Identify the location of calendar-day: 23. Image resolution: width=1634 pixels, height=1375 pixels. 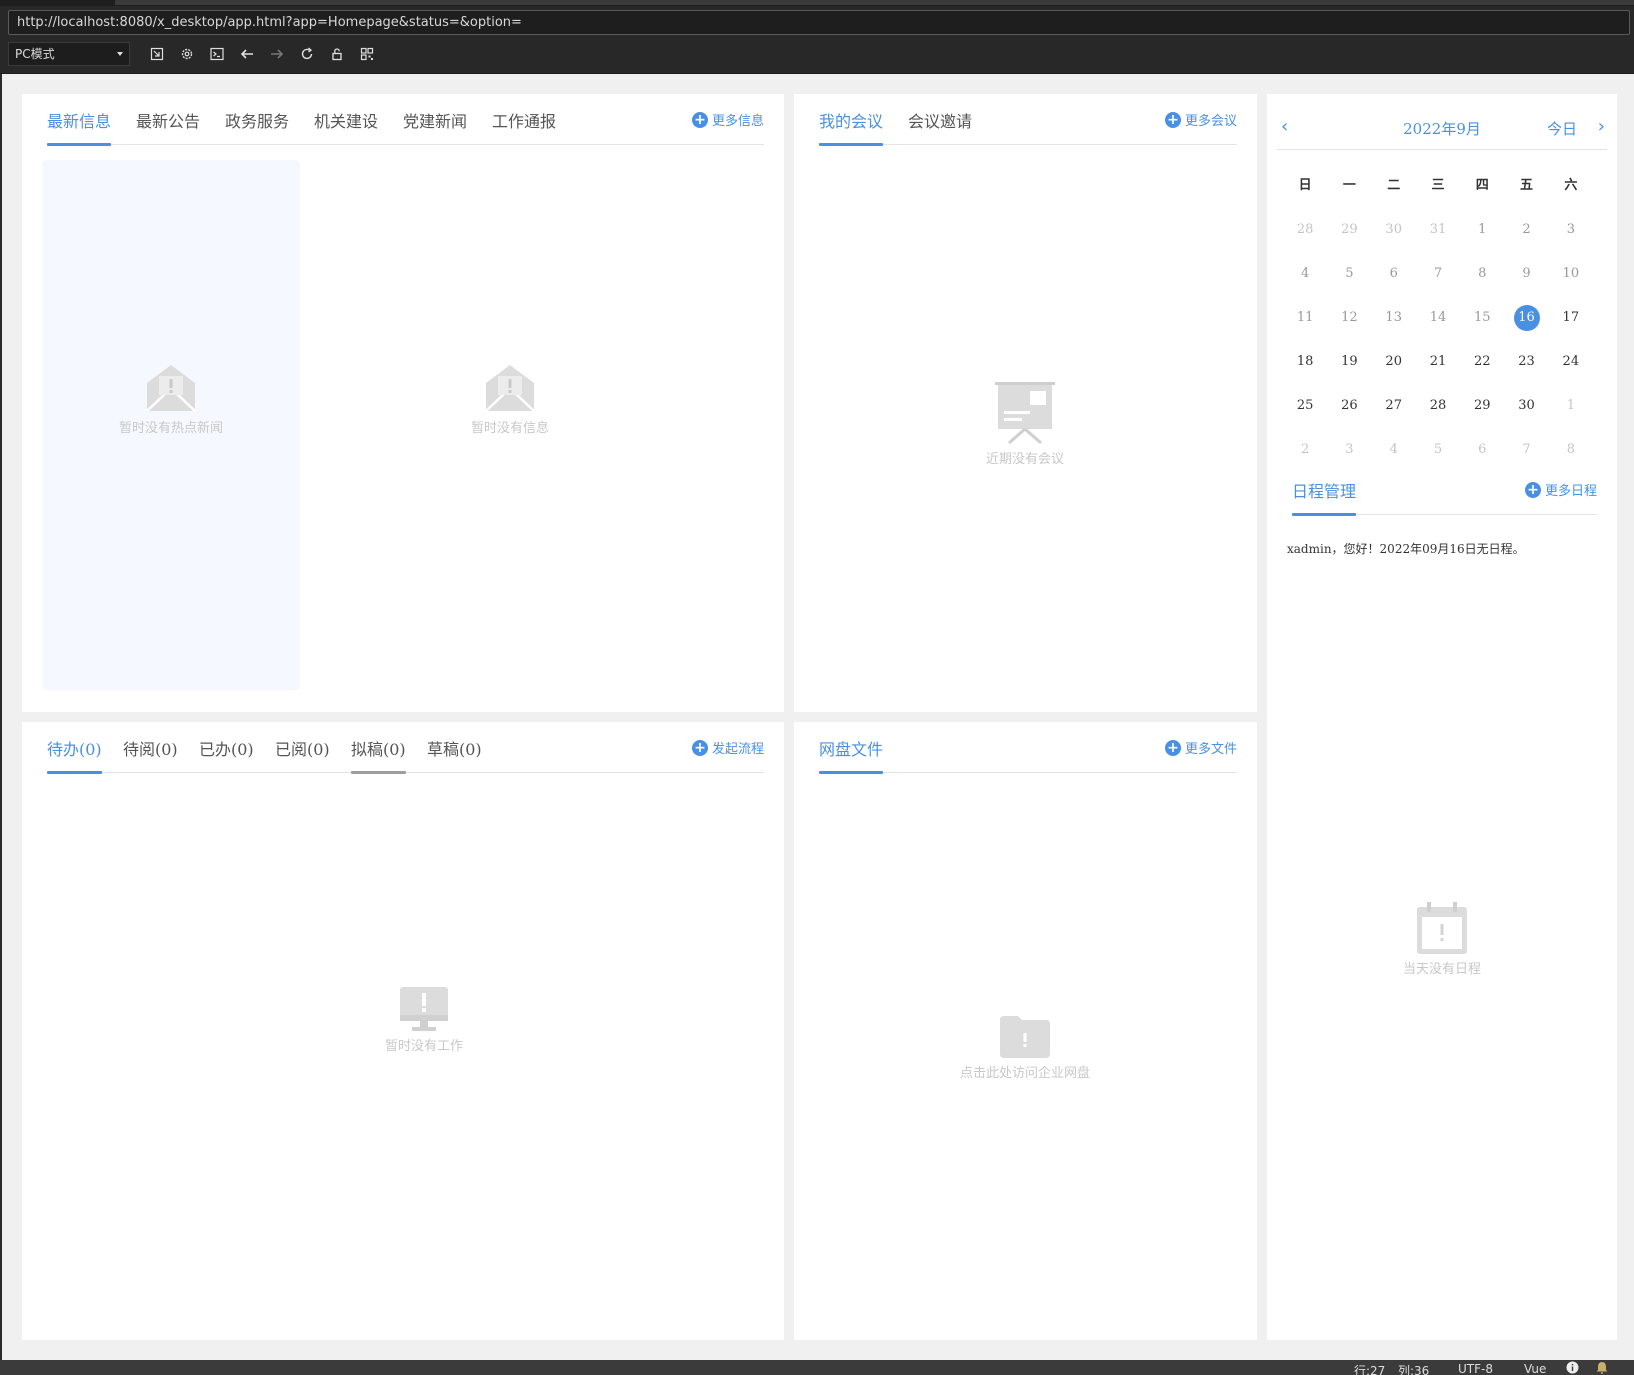
(1526, 362).